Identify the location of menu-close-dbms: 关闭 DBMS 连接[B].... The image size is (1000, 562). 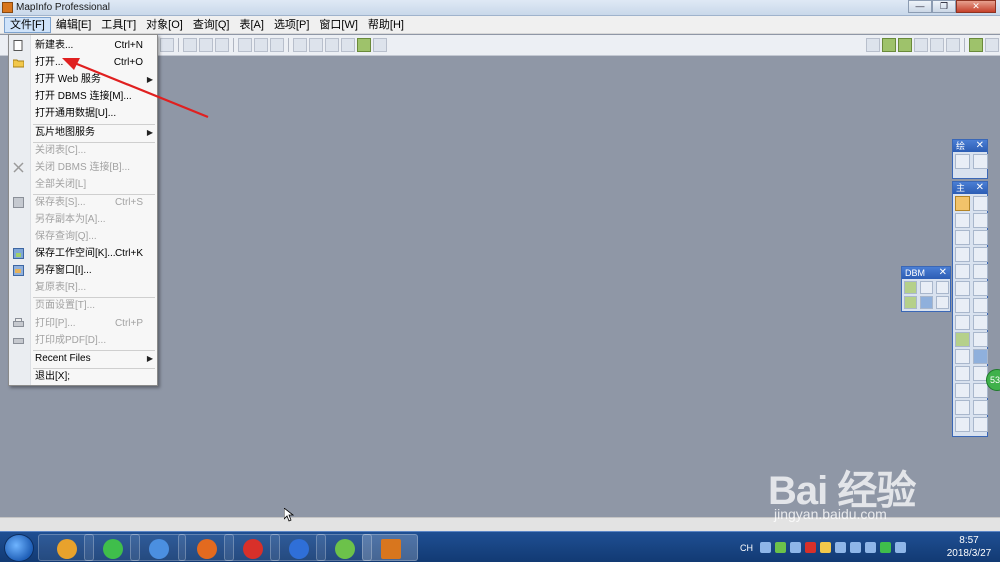
(83, 167).